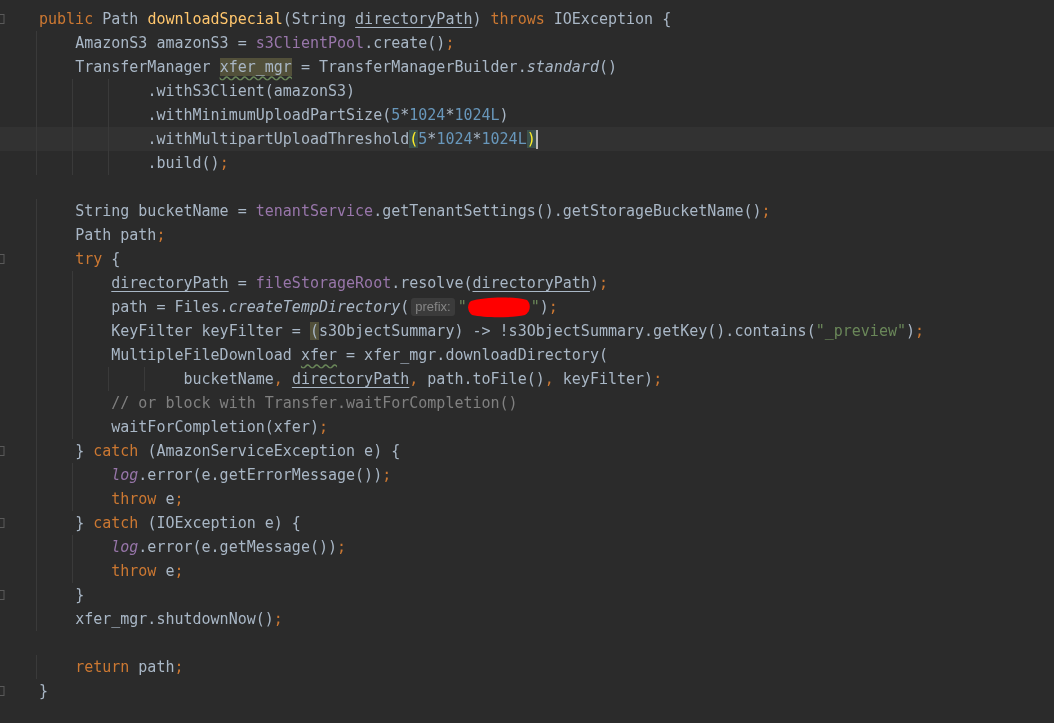 This screenshot has height=723, width=1054. Describe the element at coordinates (341, 139) in the screenshot. I see `code-line: .withMultipartUploadThreshold(5*1024*1024L)` at that location.